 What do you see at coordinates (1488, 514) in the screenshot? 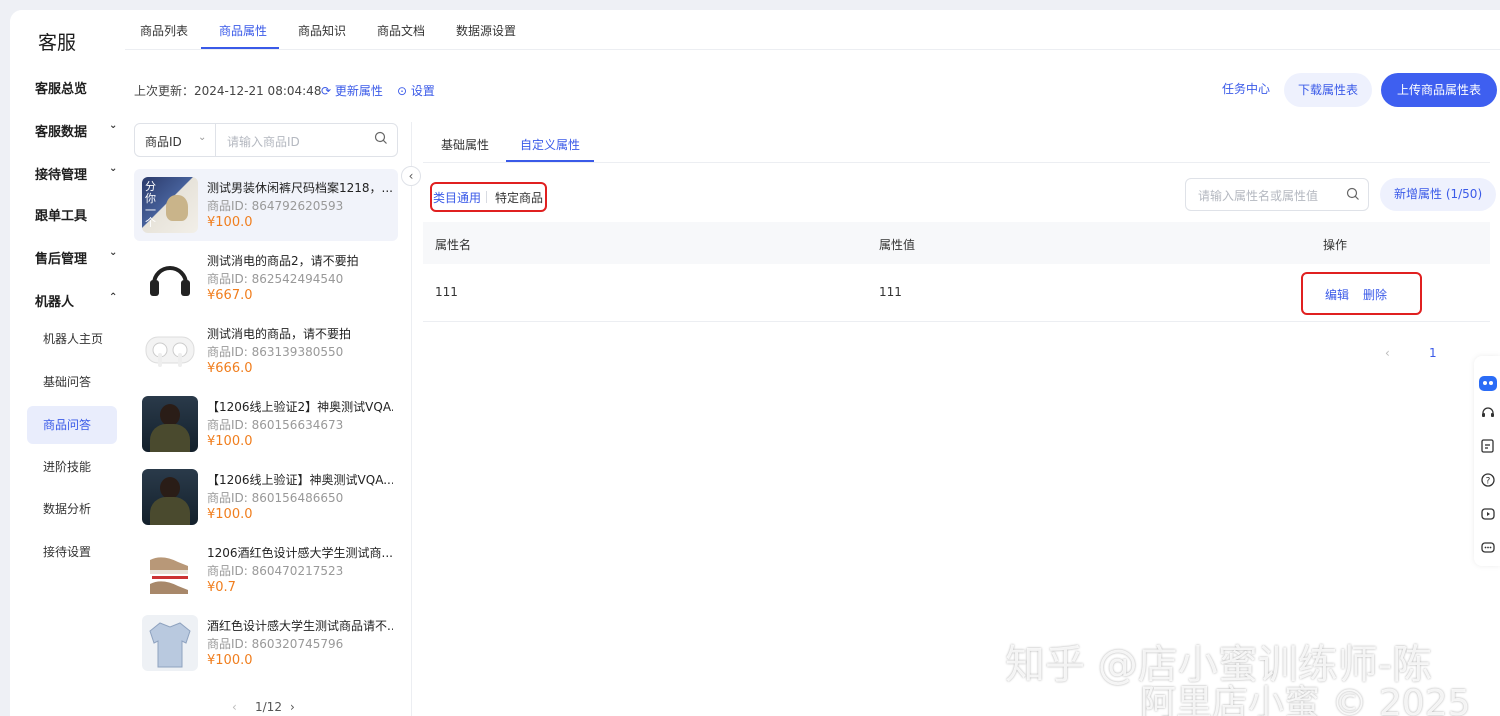
I see `video-icon` at bounding box center [1488, 514].